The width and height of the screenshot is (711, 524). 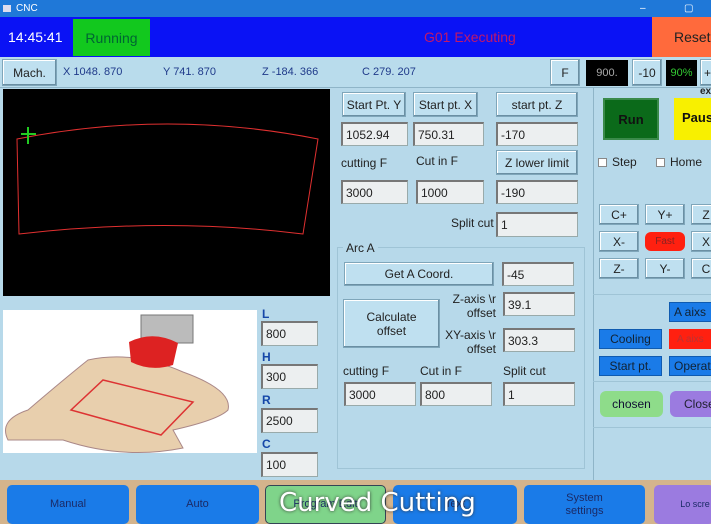 I want to click on toolpath-svg, so click(x=167, y=179).